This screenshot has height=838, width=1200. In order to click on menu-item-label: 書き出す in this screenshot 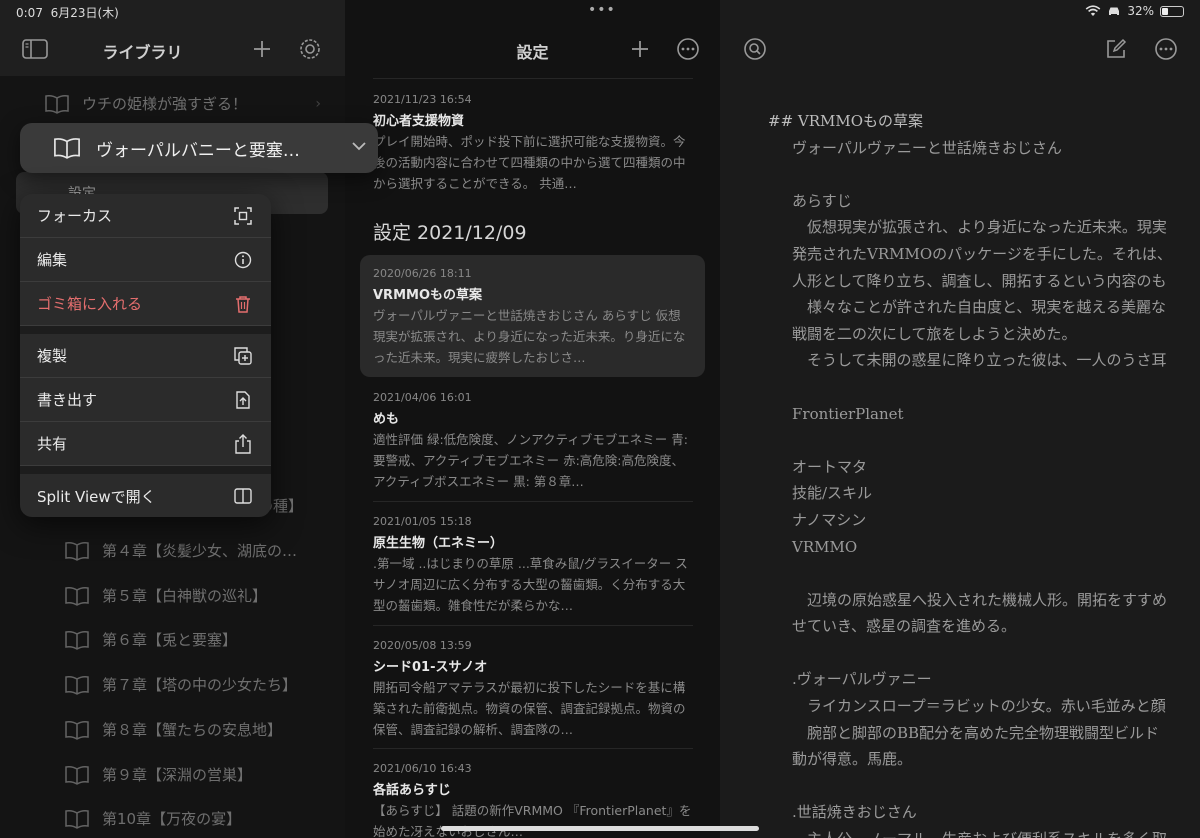, I will do `click(67, 400)`.